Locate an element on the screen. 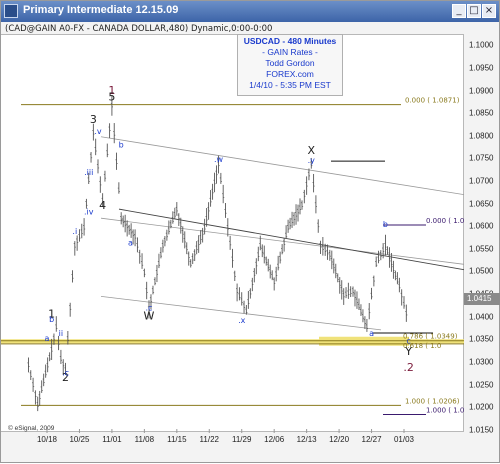 The height and width of the screenshot is (464, 500). y-tick-label: 1.0350 is located at coordinates (481, 339).